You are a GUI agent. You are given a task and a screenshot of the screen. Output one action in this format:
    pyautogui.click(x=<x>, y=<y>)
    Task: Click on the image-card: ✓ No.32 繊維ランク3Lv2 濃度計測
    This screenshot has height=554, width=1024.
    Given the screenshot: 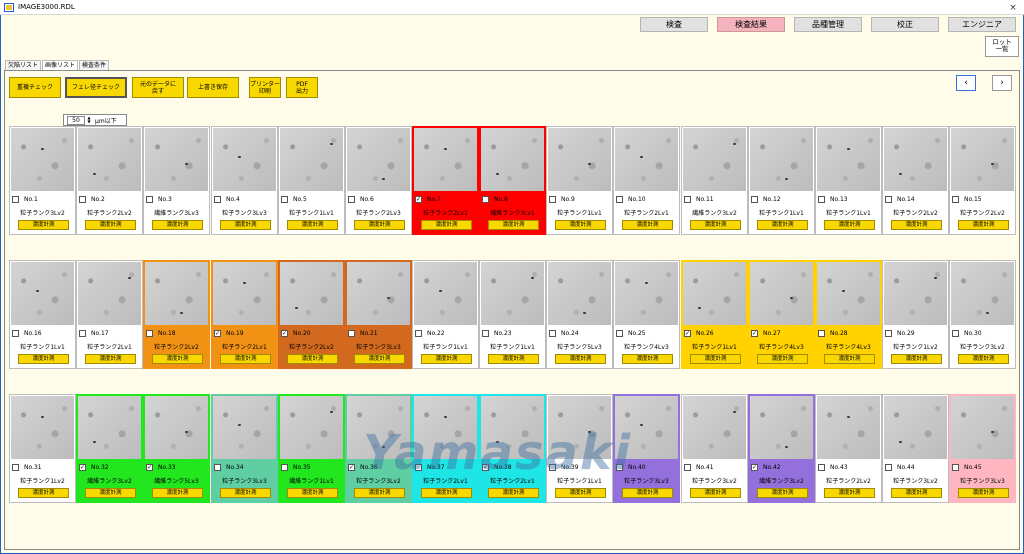 What is the action you would take?
    pyautogui.click(x=109, y=448)
    